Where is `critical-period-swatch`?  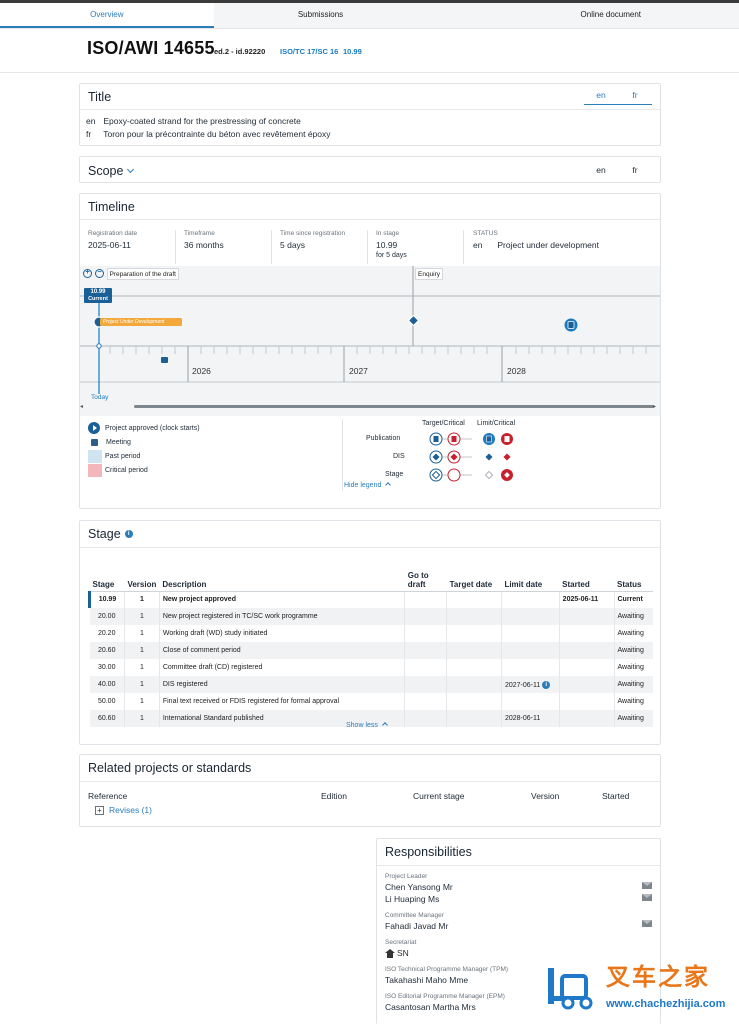 critical-period-swatch is located at coordinates (95, 470).